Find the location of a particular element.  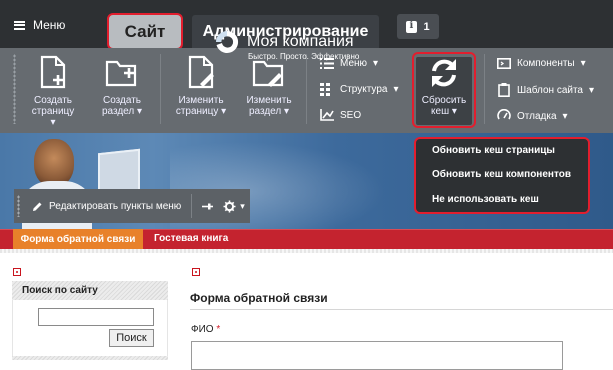

edit-menu-items-button: Редактировать пункты меню is located at coordinates (106, 206).